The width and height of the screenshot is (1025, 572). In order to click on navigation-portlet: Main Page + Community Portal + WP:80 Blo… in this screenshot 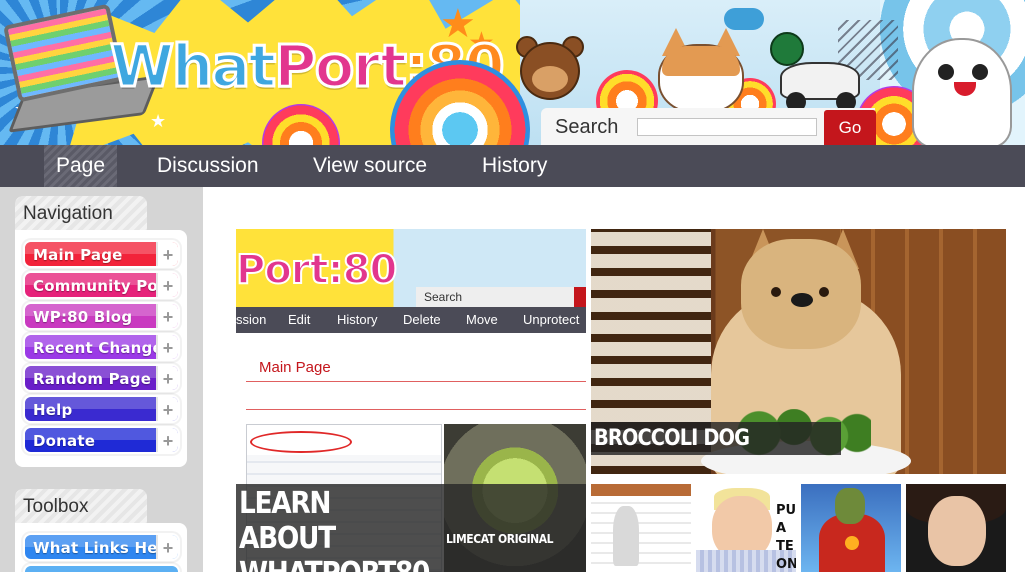, I will do `click(101, 348)`.